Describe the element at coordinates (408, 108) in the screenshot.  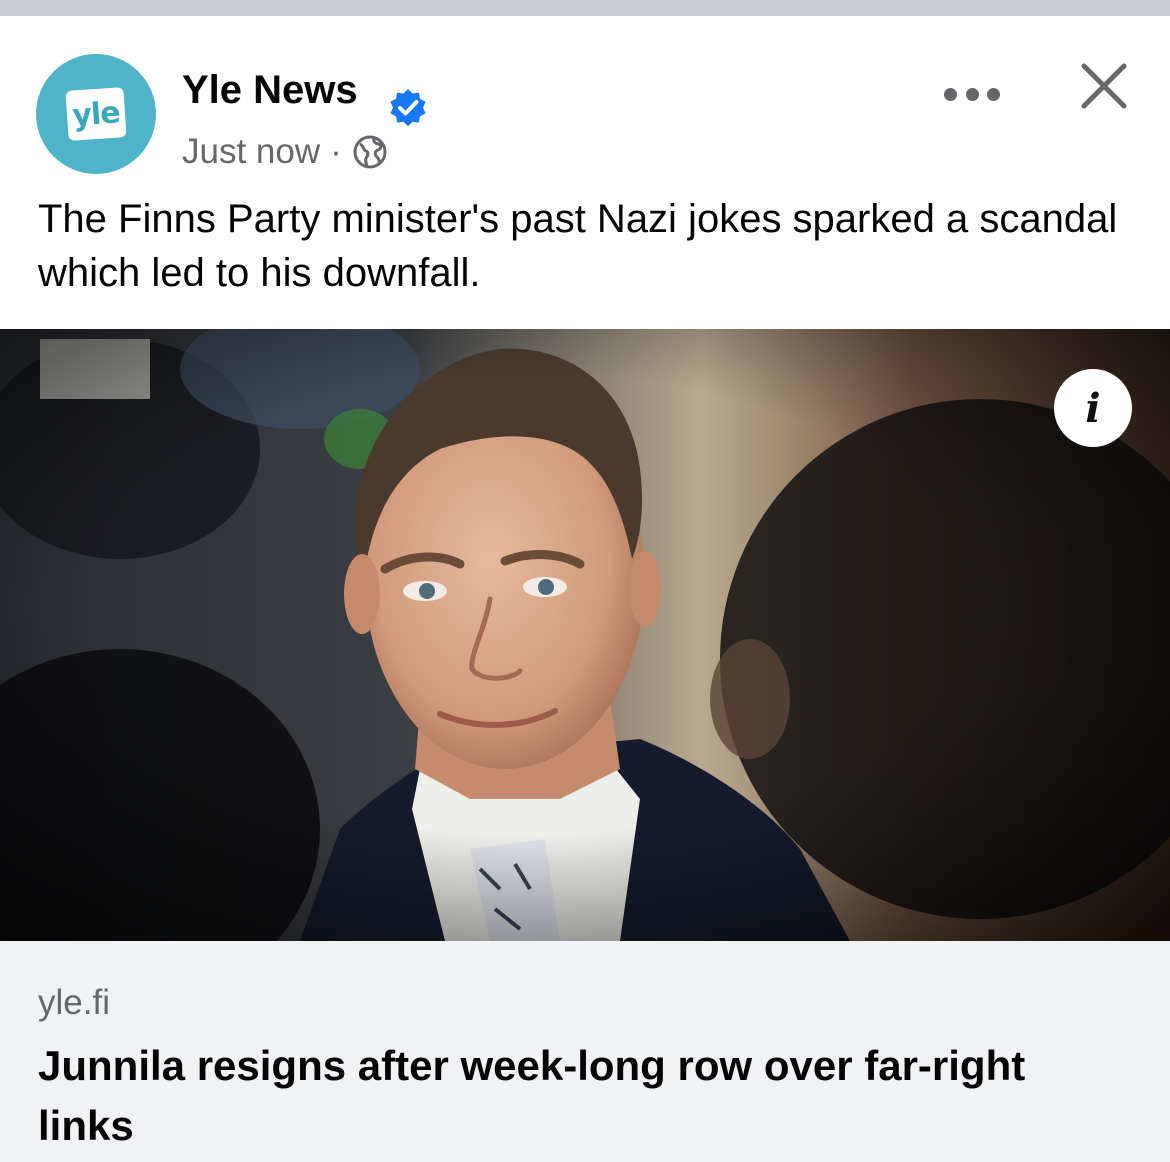
I see `verified-badge-icon` at that location.